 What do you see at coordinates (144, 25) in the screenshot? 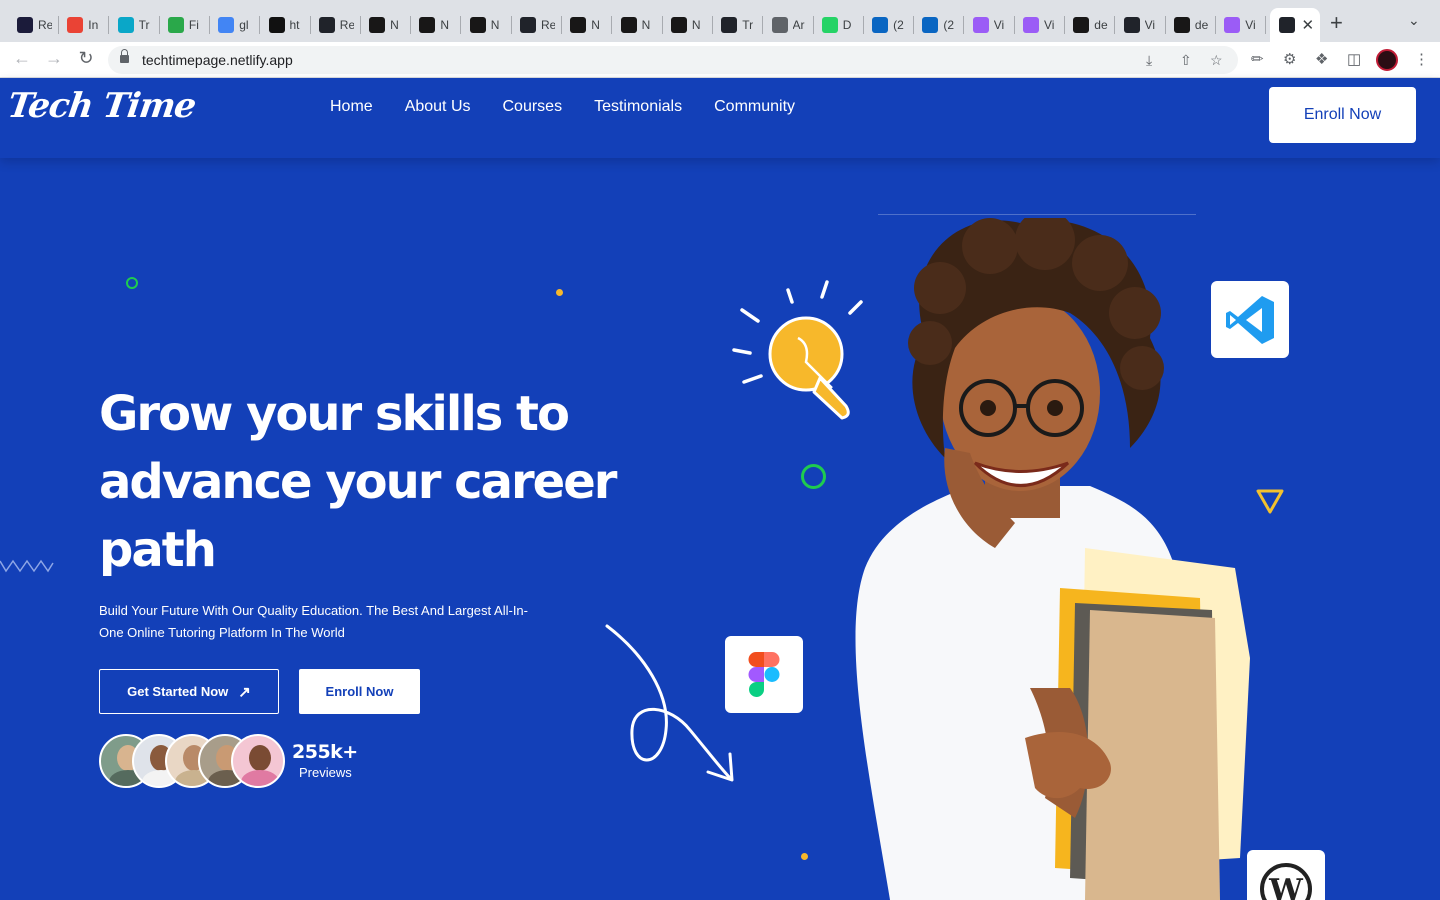
I see `browser-tab-title: Tr` at bounding box center [144, 25].